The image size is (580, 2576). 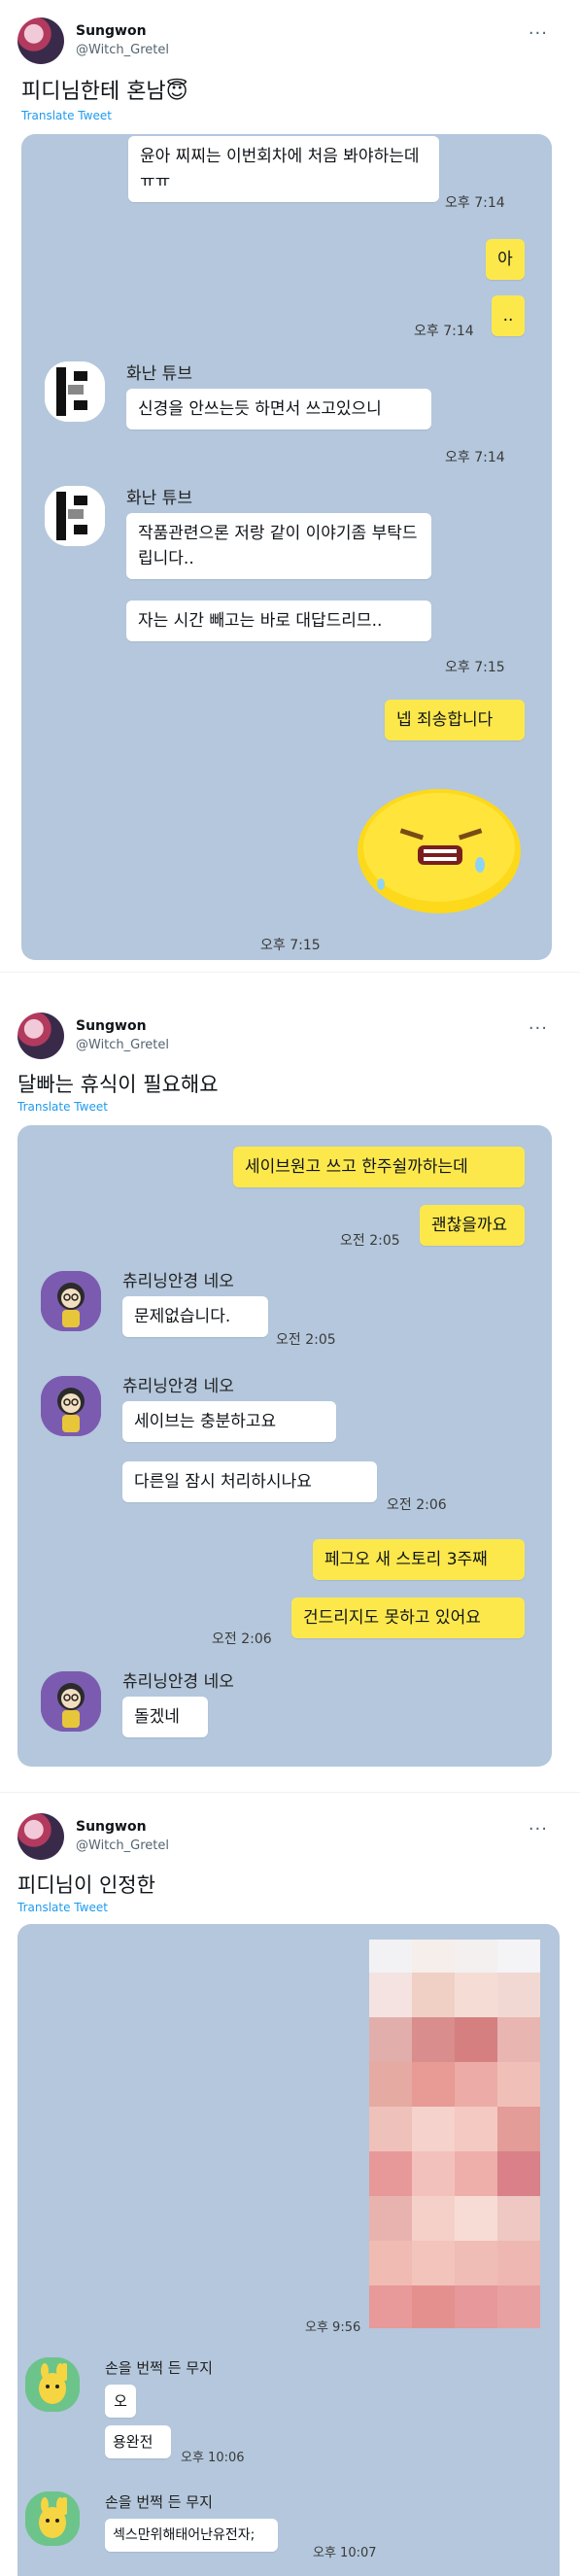 I want to click on message-bubble: 오, so click(x=121, y=2401).